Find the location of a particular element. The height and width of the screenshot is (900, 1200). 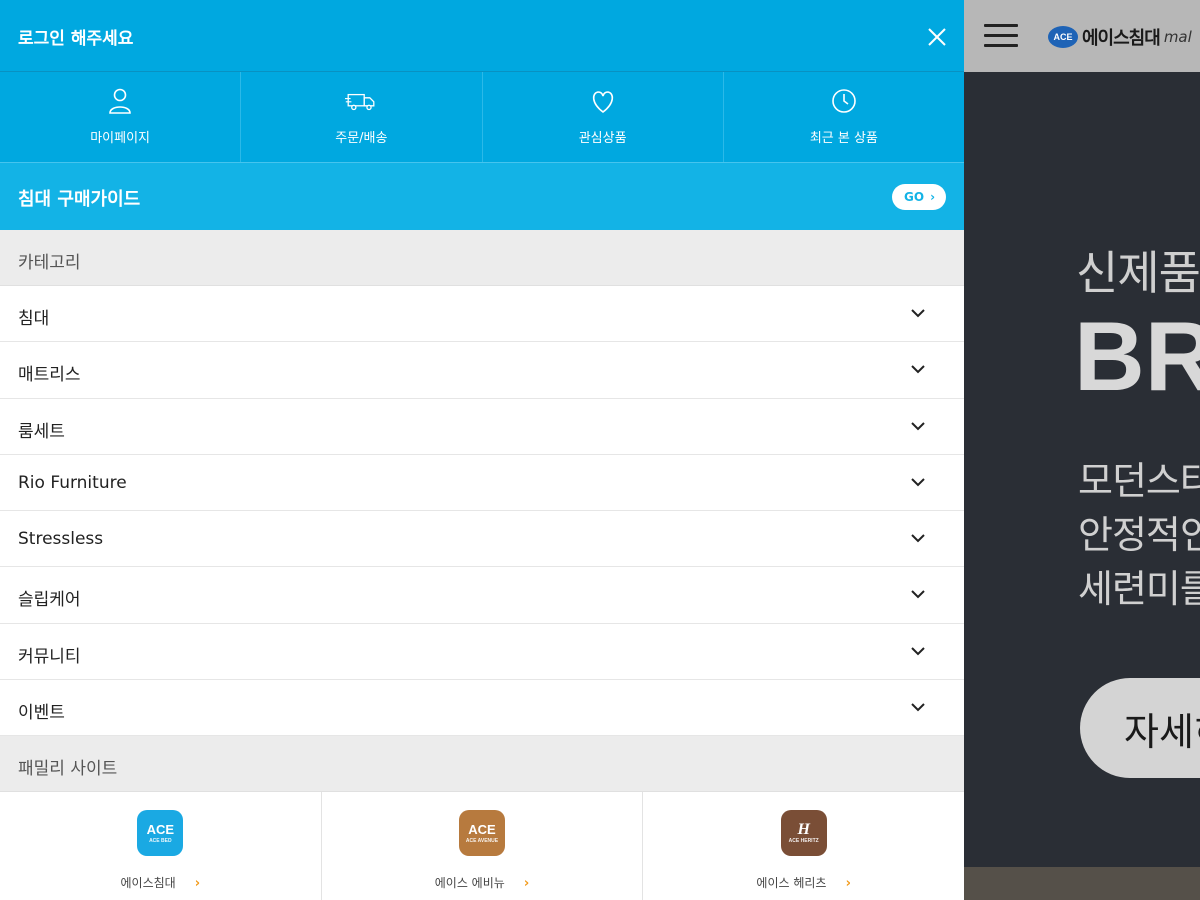

family-site-ace-heritz: H ACE HERITZ 에이스 헤리츠 › is located at coordinates (803, 846).